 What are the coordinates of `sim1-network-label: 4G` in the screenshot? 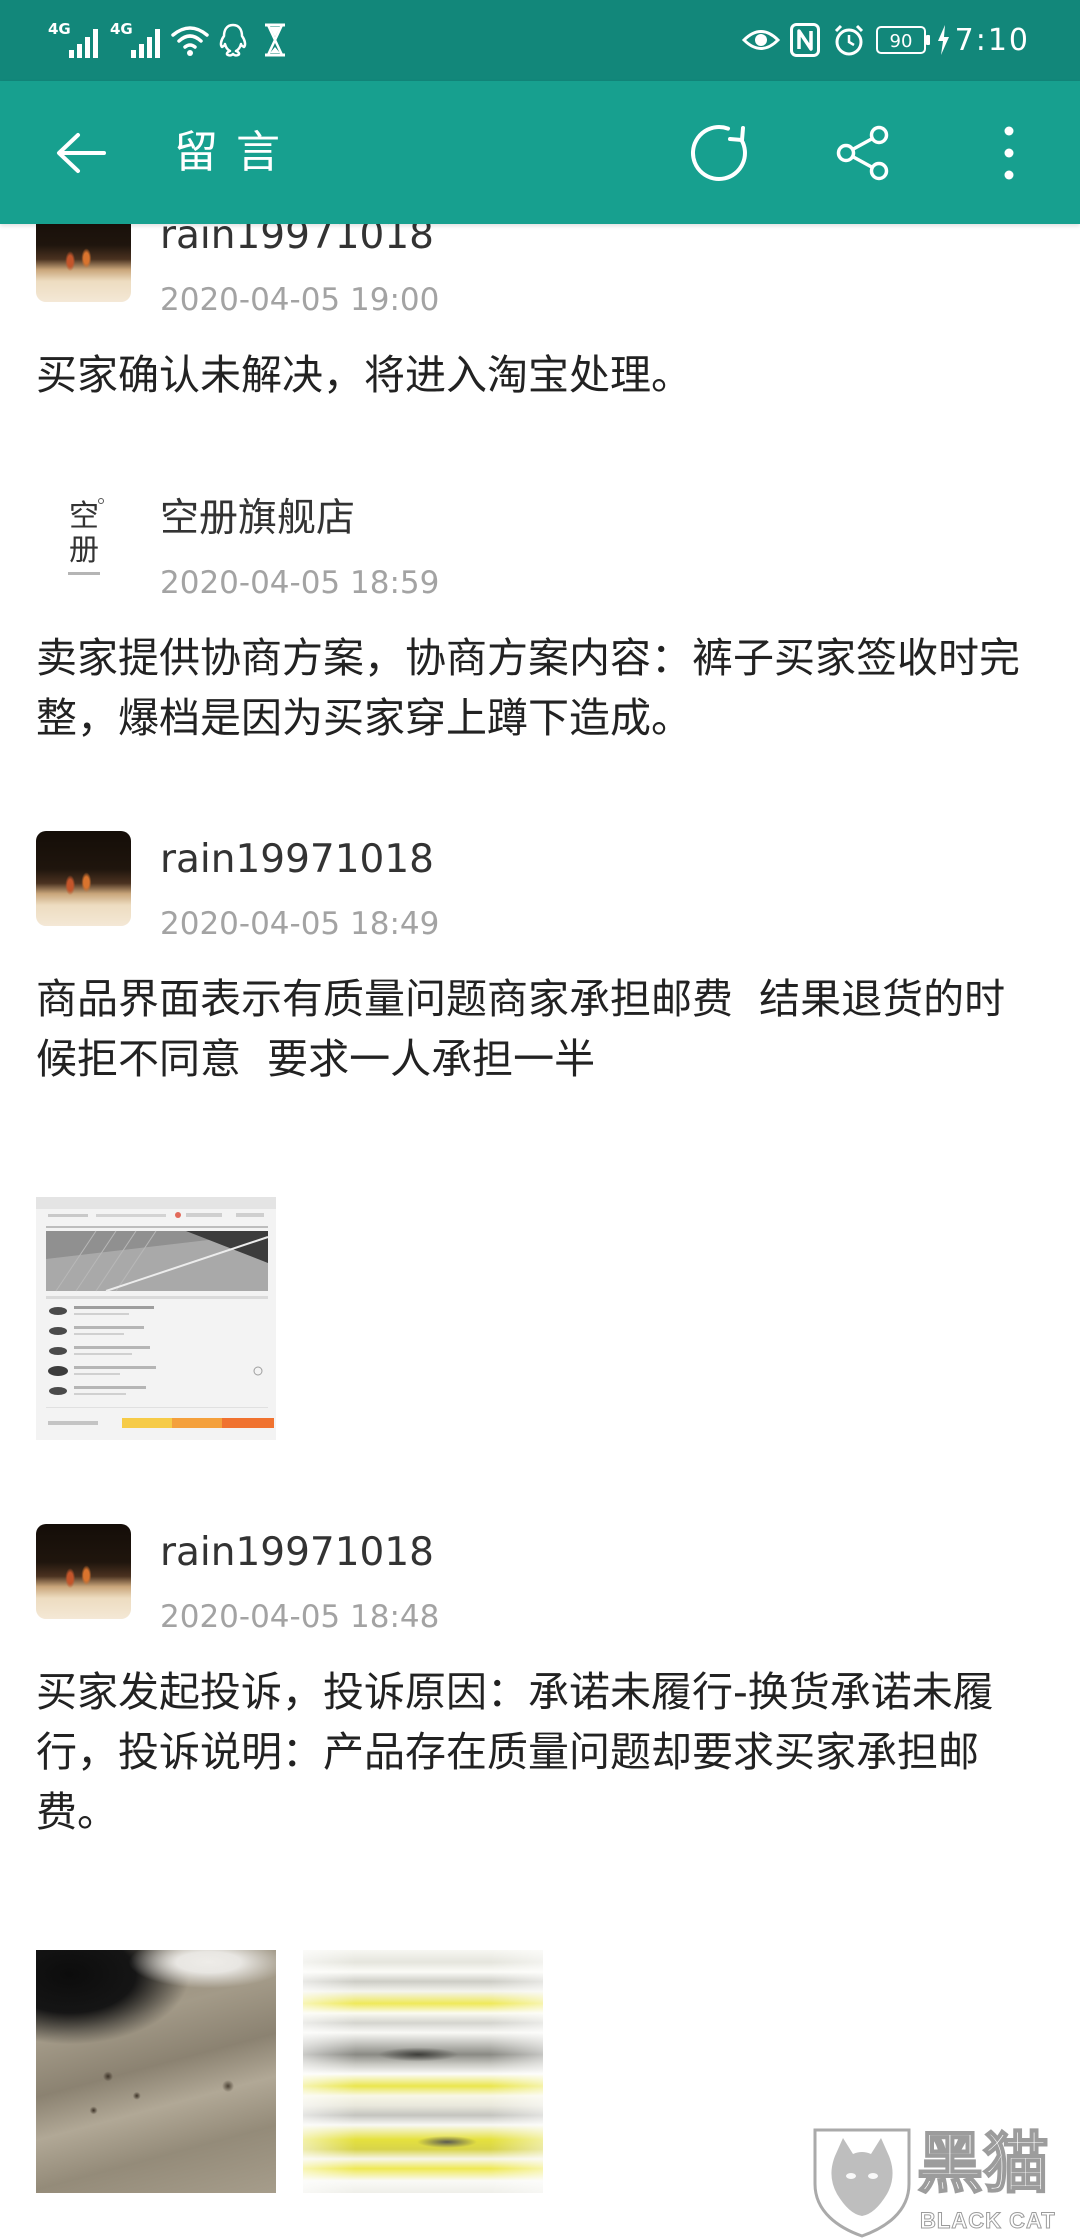 It's located at (59, 29).